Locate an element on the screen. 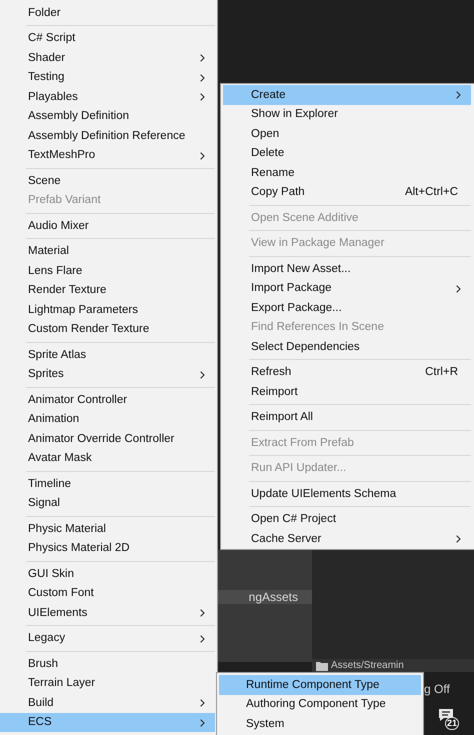 This screenshot has width=474, height=735. menu-item: Reimport All is located at coordinates (347, 417).